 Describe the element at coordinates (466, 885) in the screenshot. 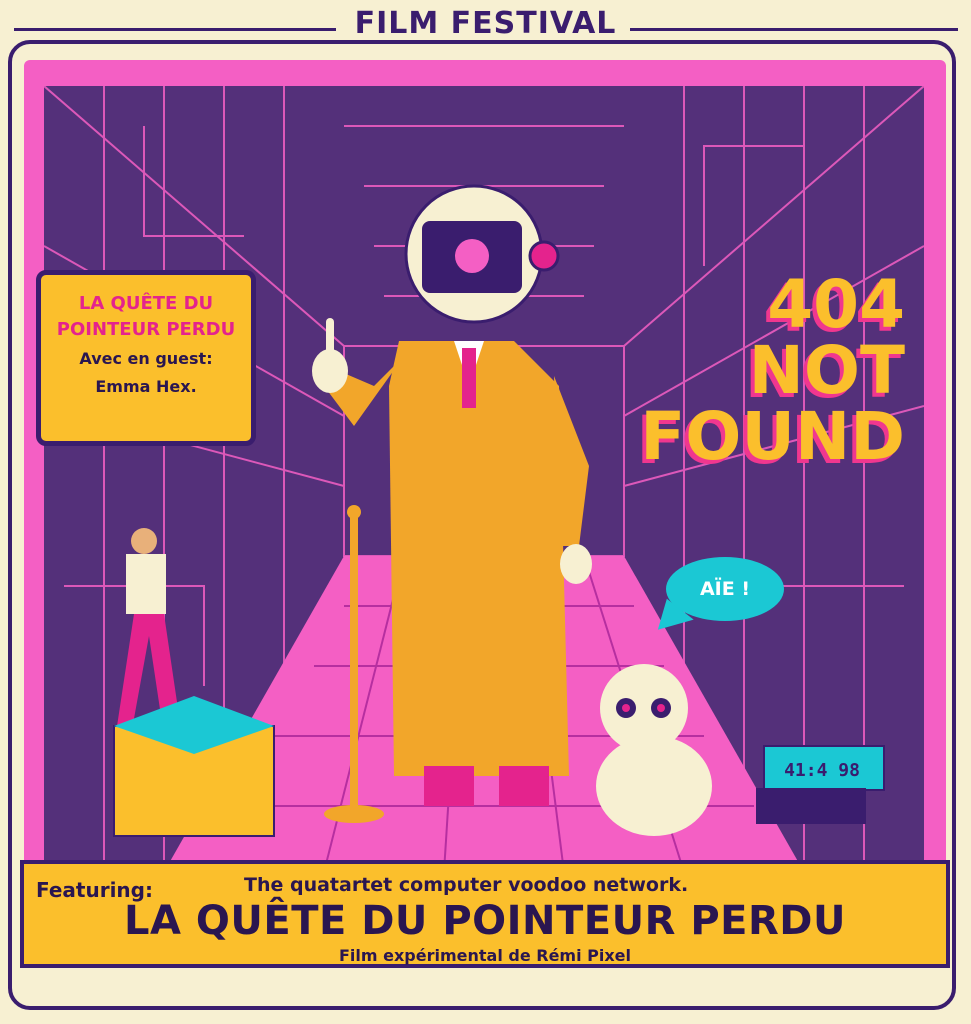

I see `banner-tagline: The quatartet computer voodoo network.` at that location.